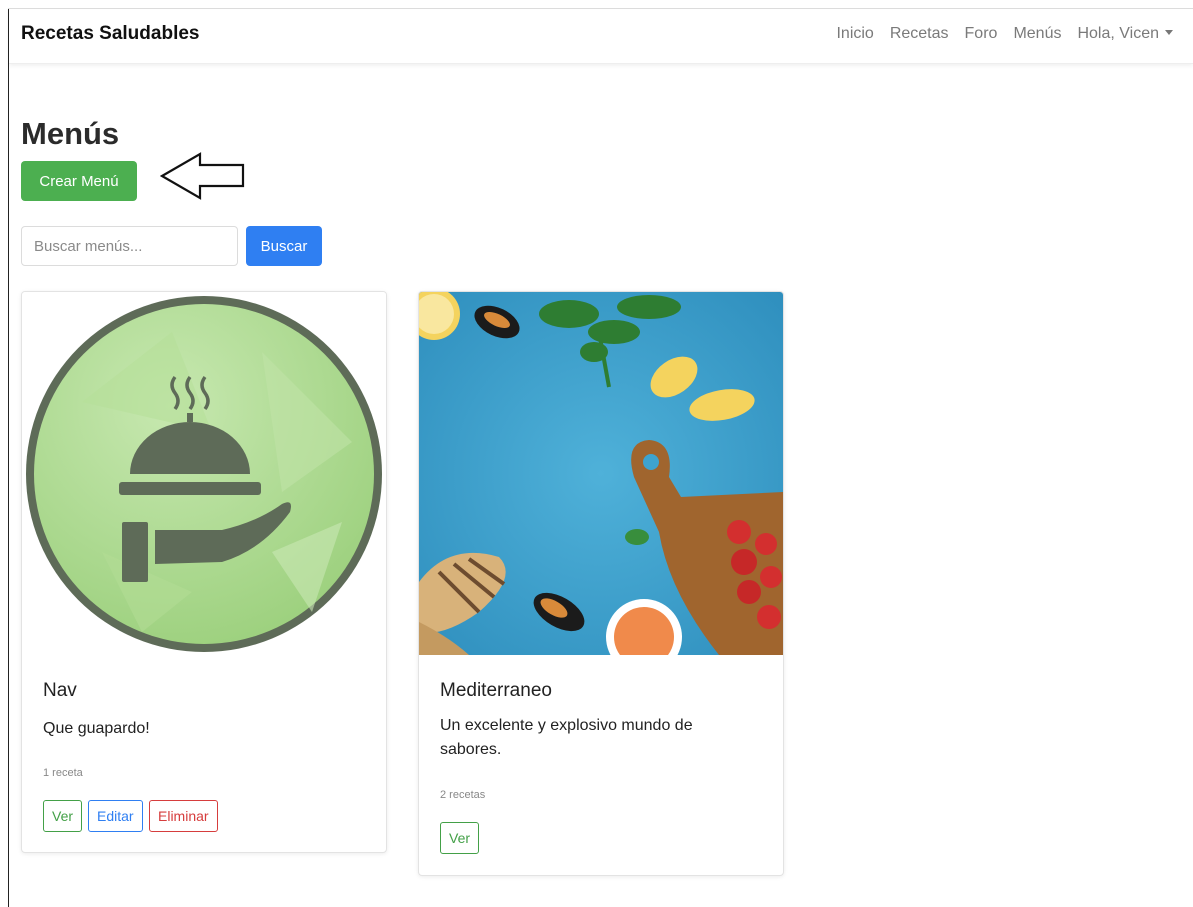 This screenshot has width=1193, height=907. I want to click on mediterranean-food-photo, so click(601, 473).